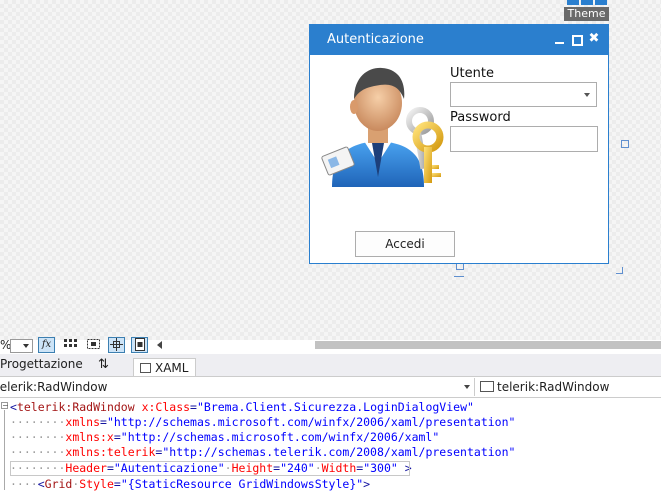 Image resolution: width=661 pixels, height=492 pixels. I want to click on collapse-pane-icon, so click(159, 345).